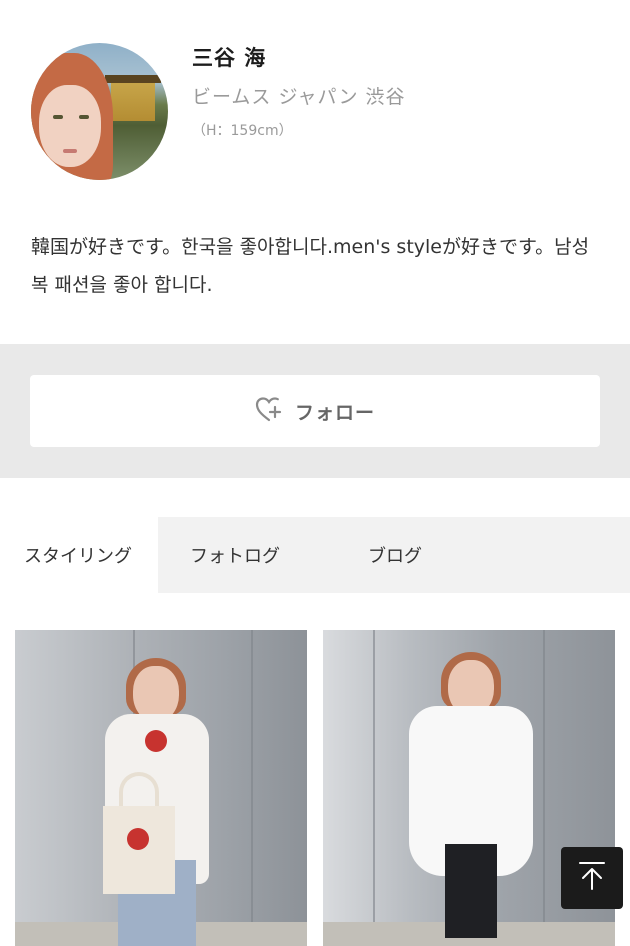 The width and height of the screenshot is (630, 946). Describe the element at coordinates (139, 790) in the screenshot. I see `tote-bag-handle` at that location.